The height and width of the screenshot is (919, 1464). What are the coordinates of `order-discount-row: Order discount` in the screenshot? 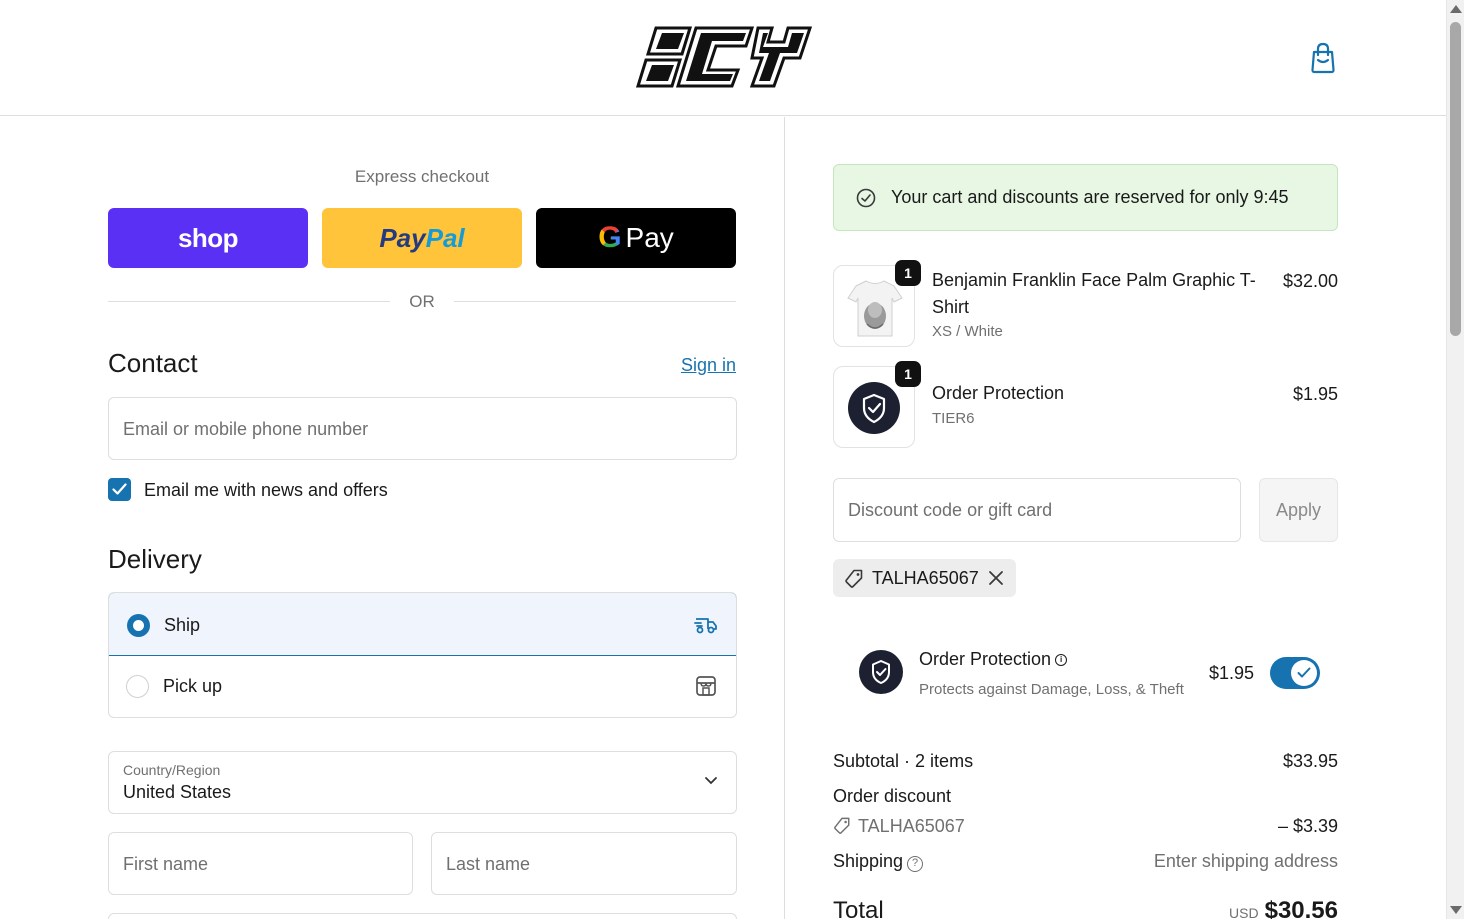 It's located at (1085, 796).